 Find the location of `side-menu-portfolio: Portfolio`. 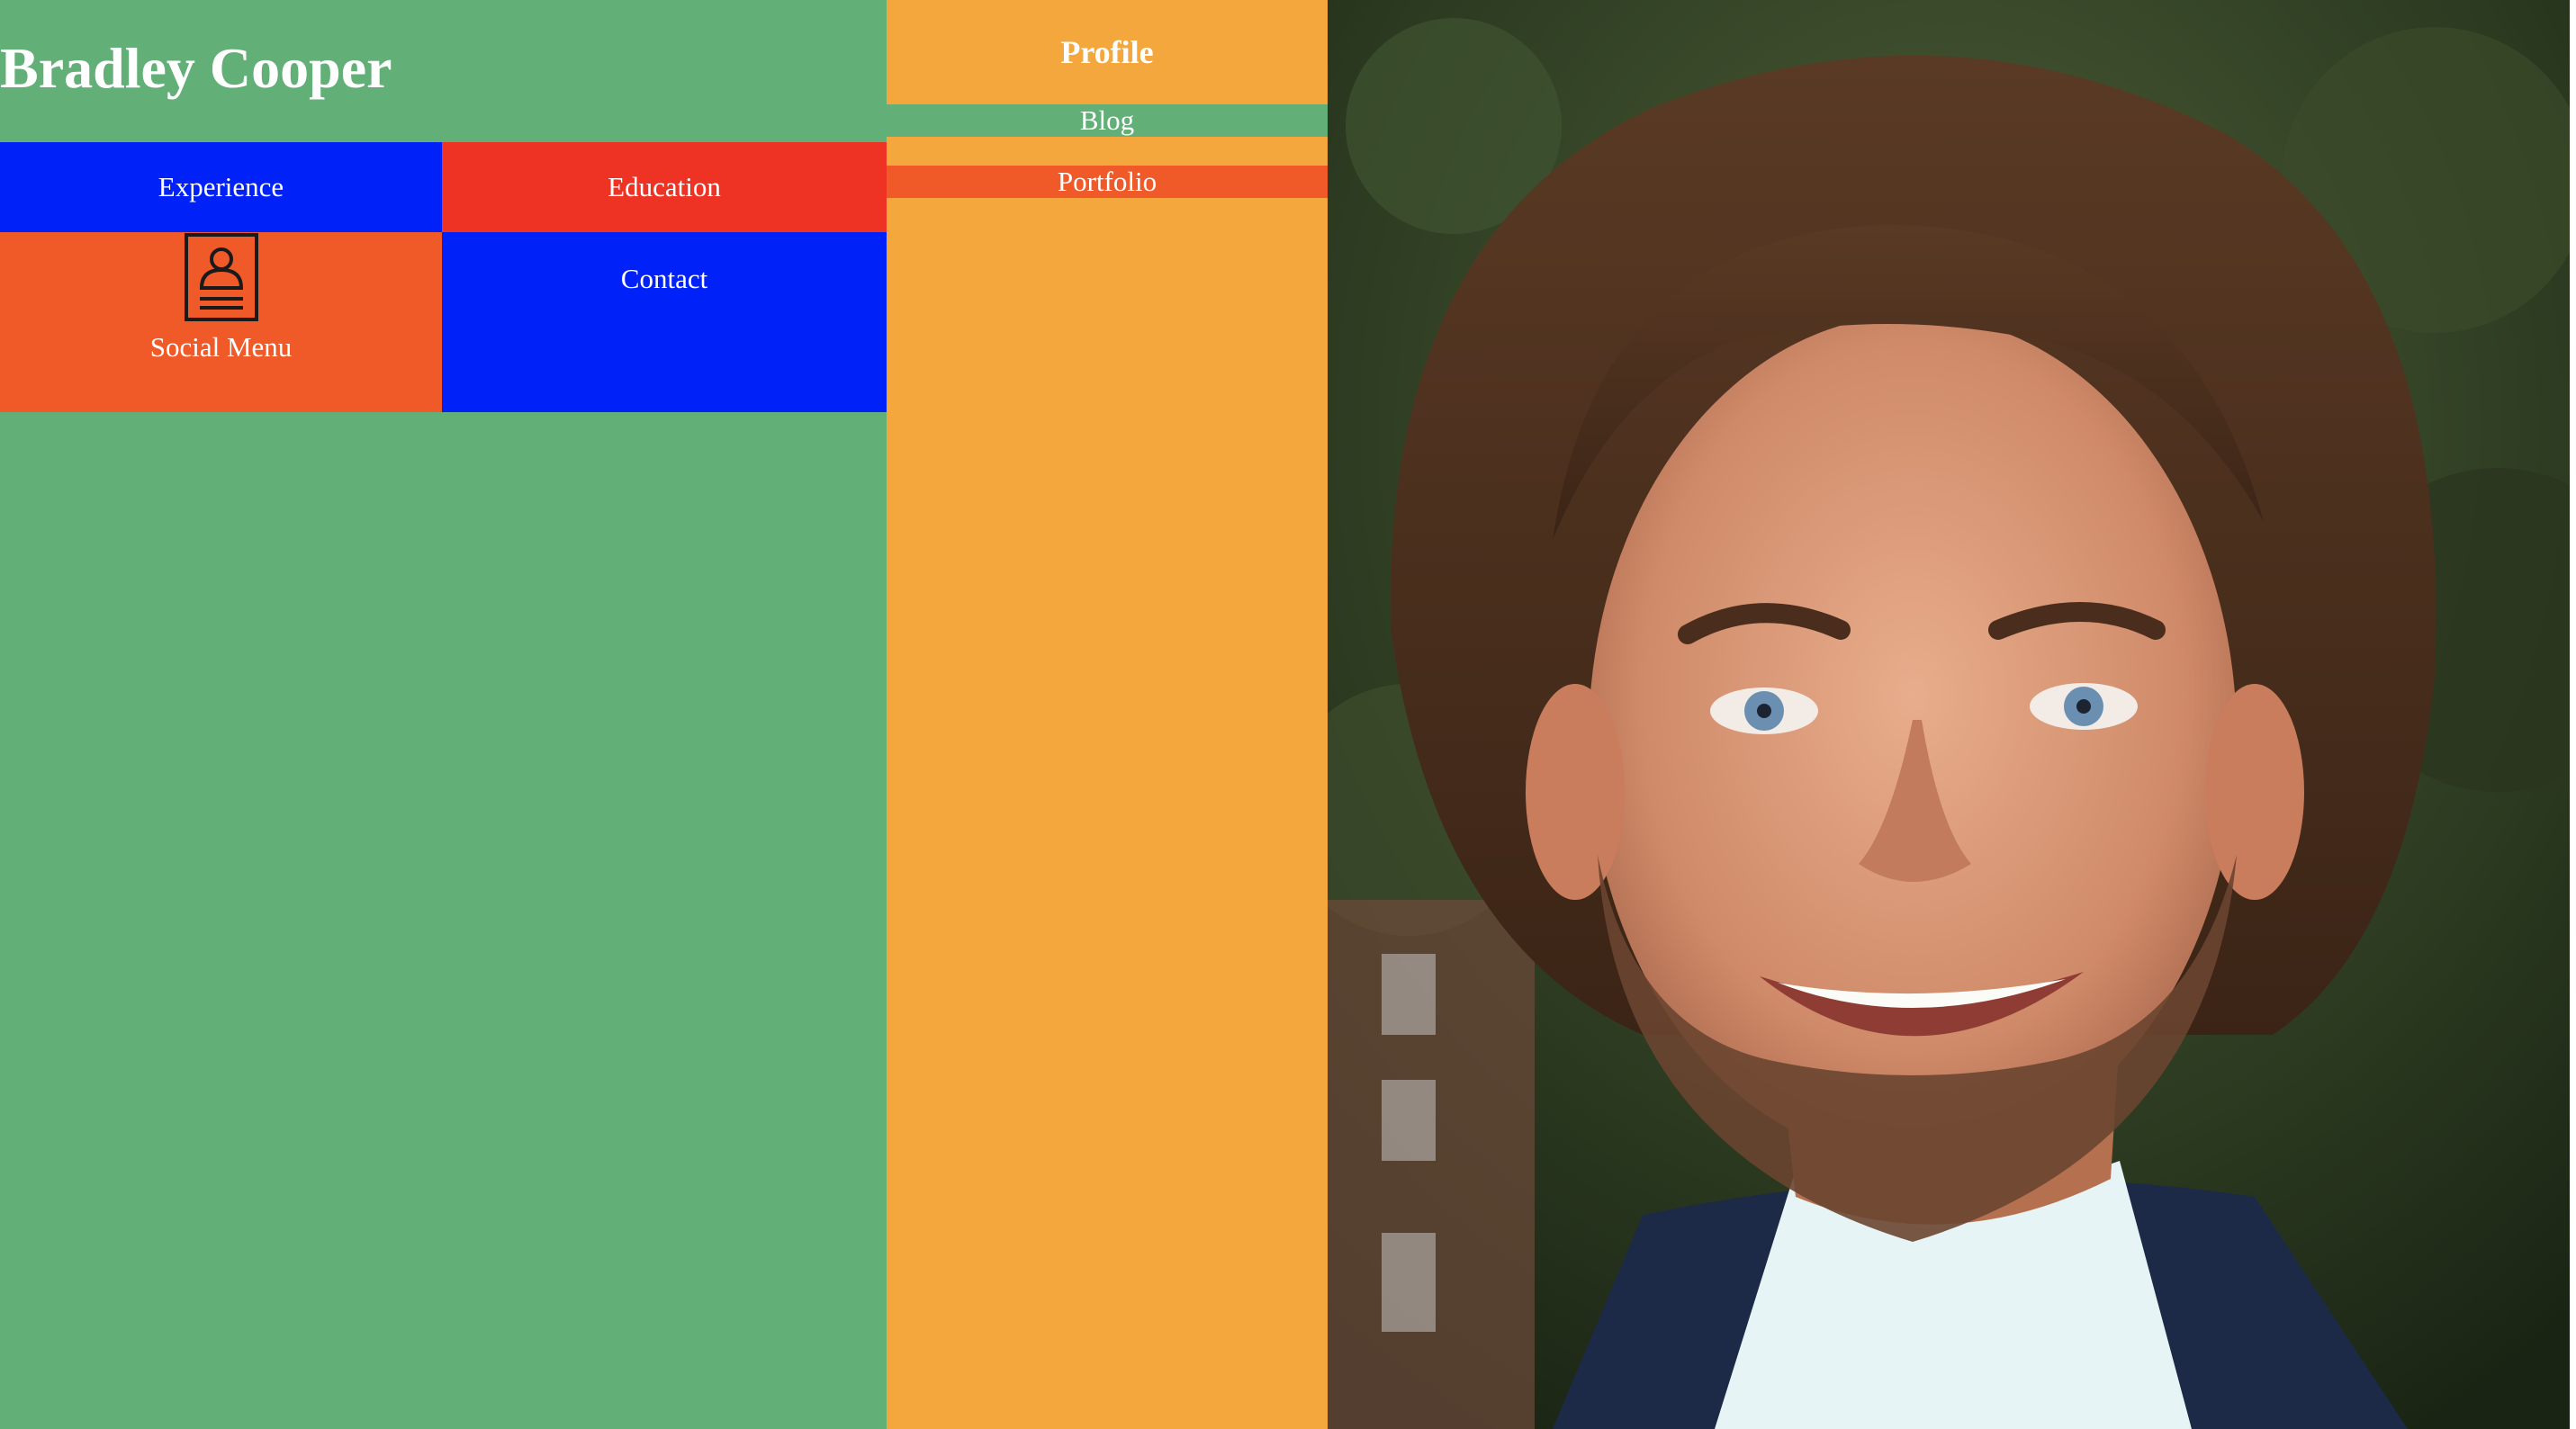

side-menu-portfolio: Portfolio is located at coordinates (1107, 182).